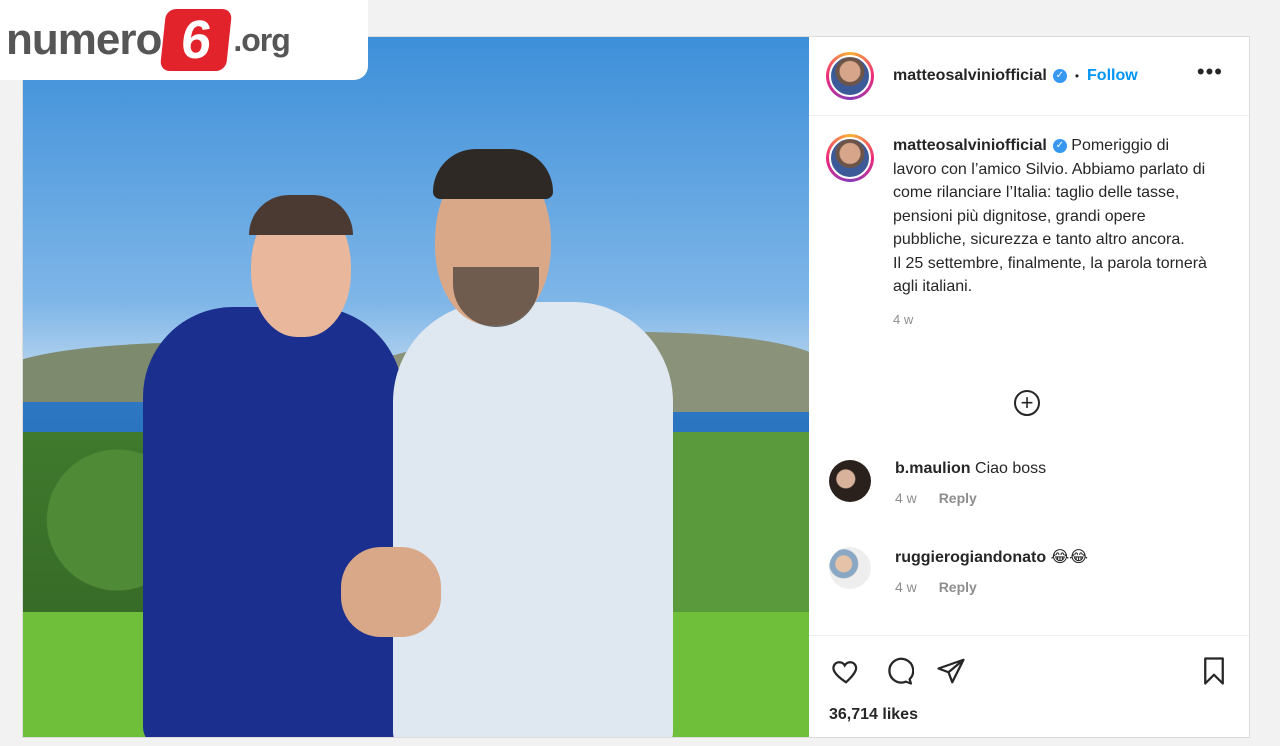 Image resolution: width=1280 pixels, height=746 pixels. I want to click on author-avatar, so click(850, 76).